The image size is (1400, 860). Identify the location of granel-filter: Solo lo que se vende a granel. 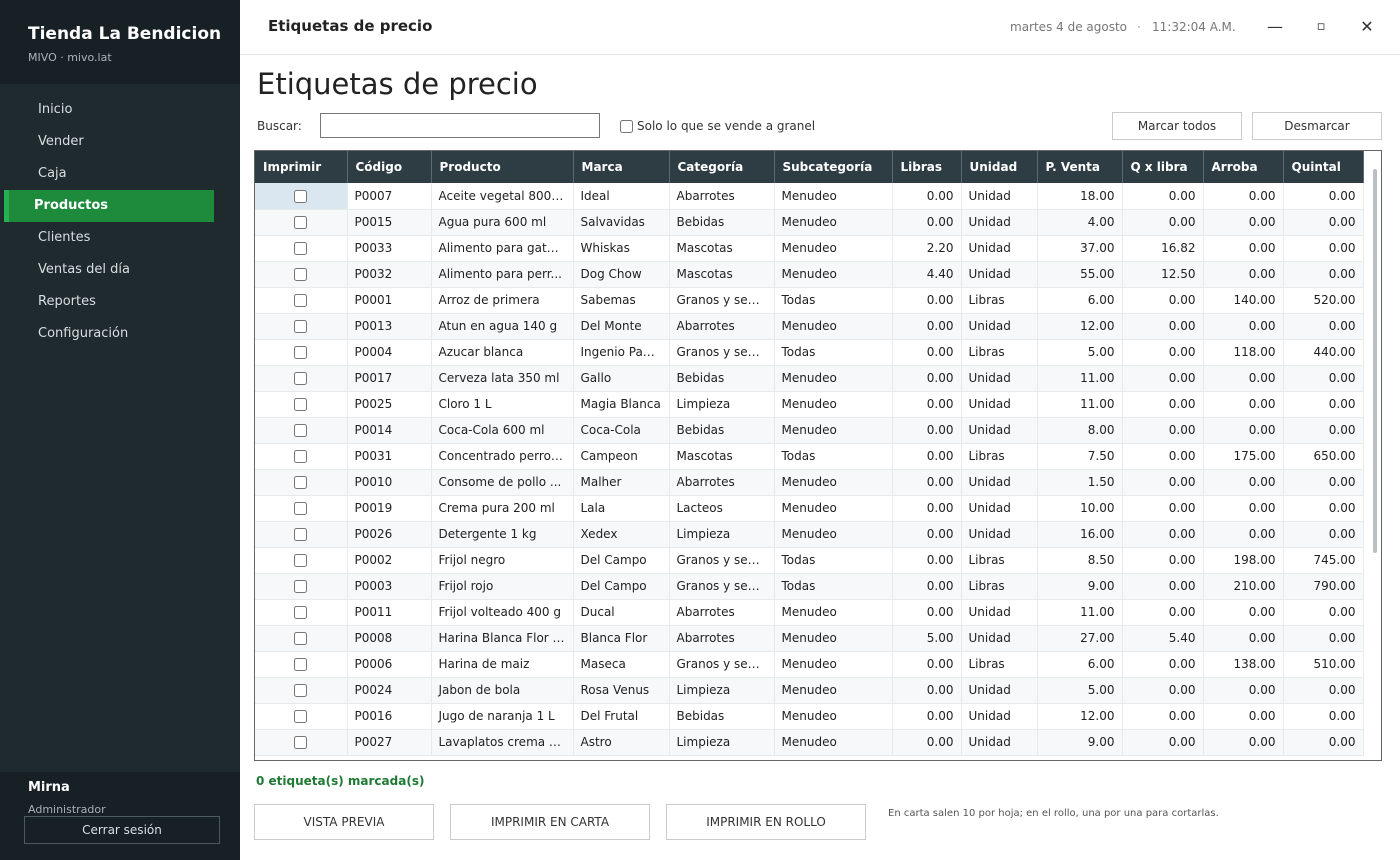
(717, 126).